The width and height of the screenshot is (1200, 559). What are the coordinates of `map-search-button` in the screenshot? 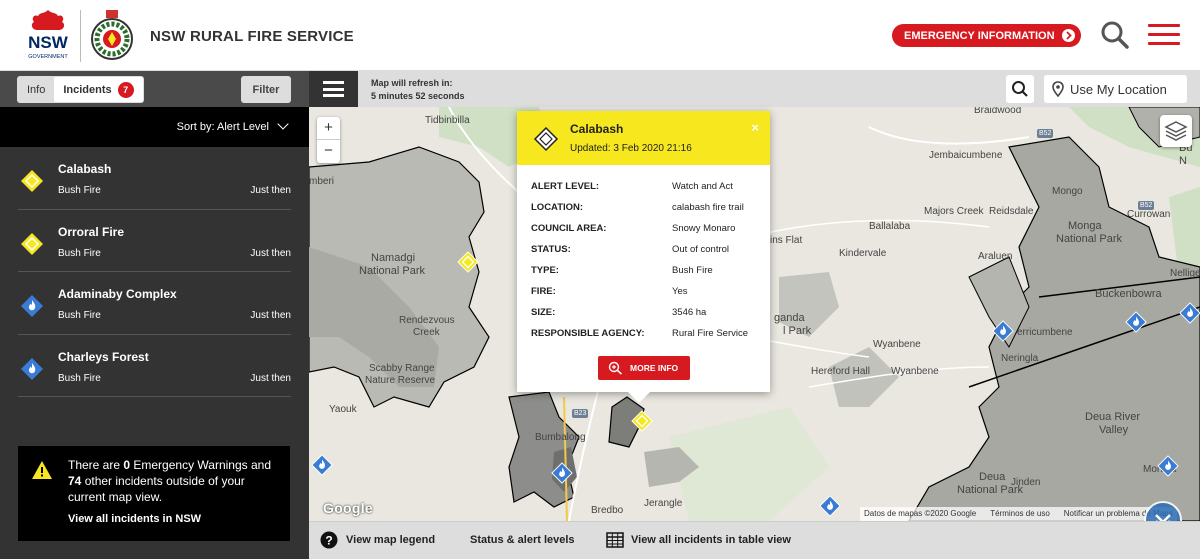 It's located at (1020, 89).